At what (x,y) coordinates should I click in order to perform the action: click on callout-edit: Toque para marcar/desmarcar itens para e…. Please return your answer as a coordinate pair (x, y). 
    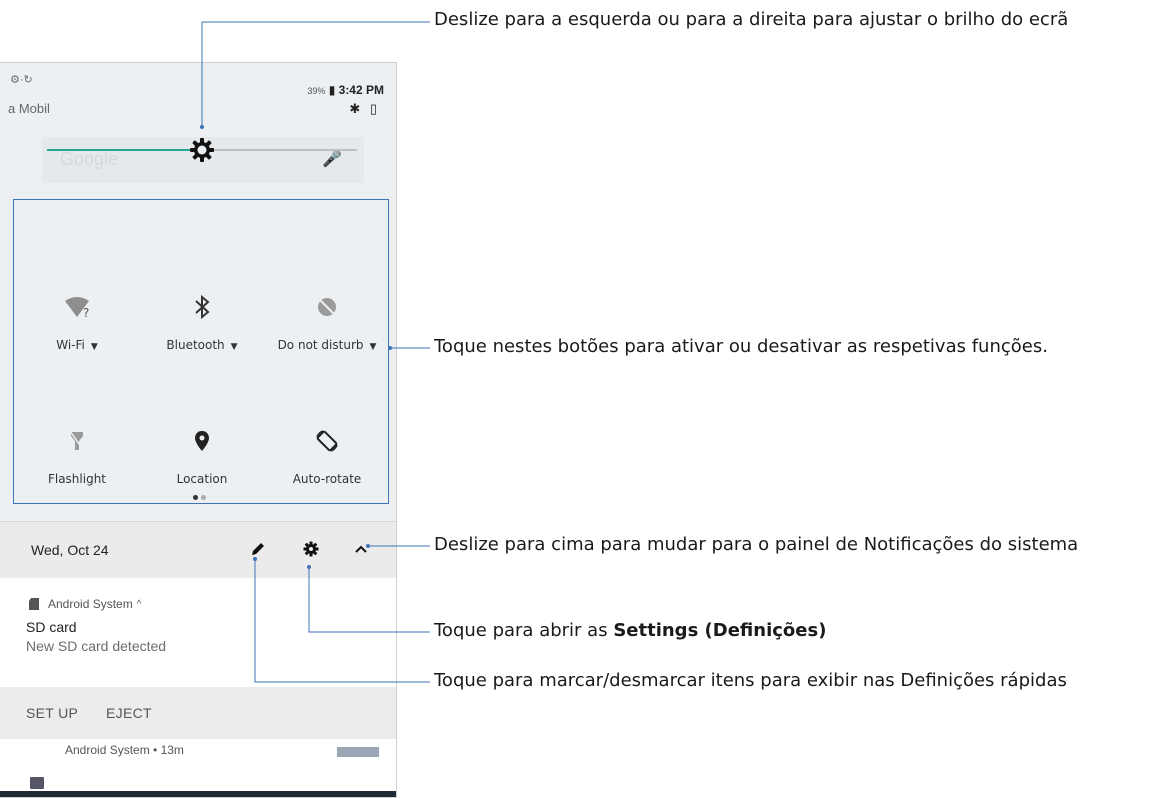
    Looking at the image, I should click on (750, 680).